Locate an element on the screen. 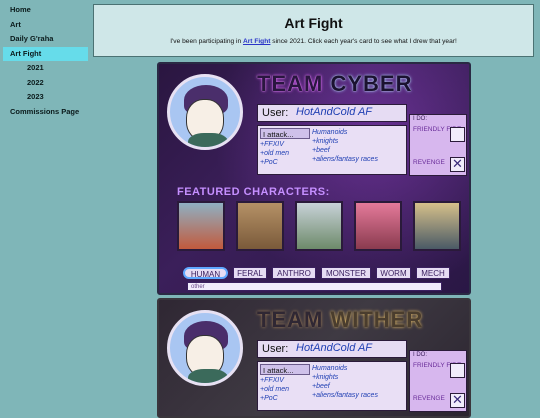 This screenshot has width=540, height=418. team-name: WITHER is located at coordinates (377, 319).